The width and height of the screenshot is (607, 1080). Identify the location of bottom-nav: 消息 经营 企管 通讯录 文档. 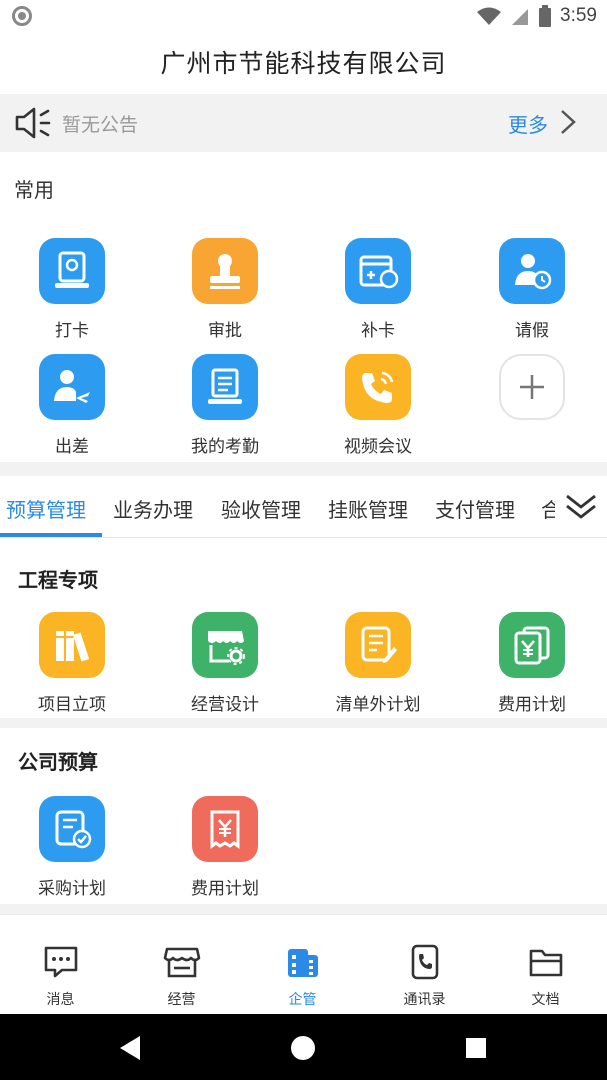
(303, 964).